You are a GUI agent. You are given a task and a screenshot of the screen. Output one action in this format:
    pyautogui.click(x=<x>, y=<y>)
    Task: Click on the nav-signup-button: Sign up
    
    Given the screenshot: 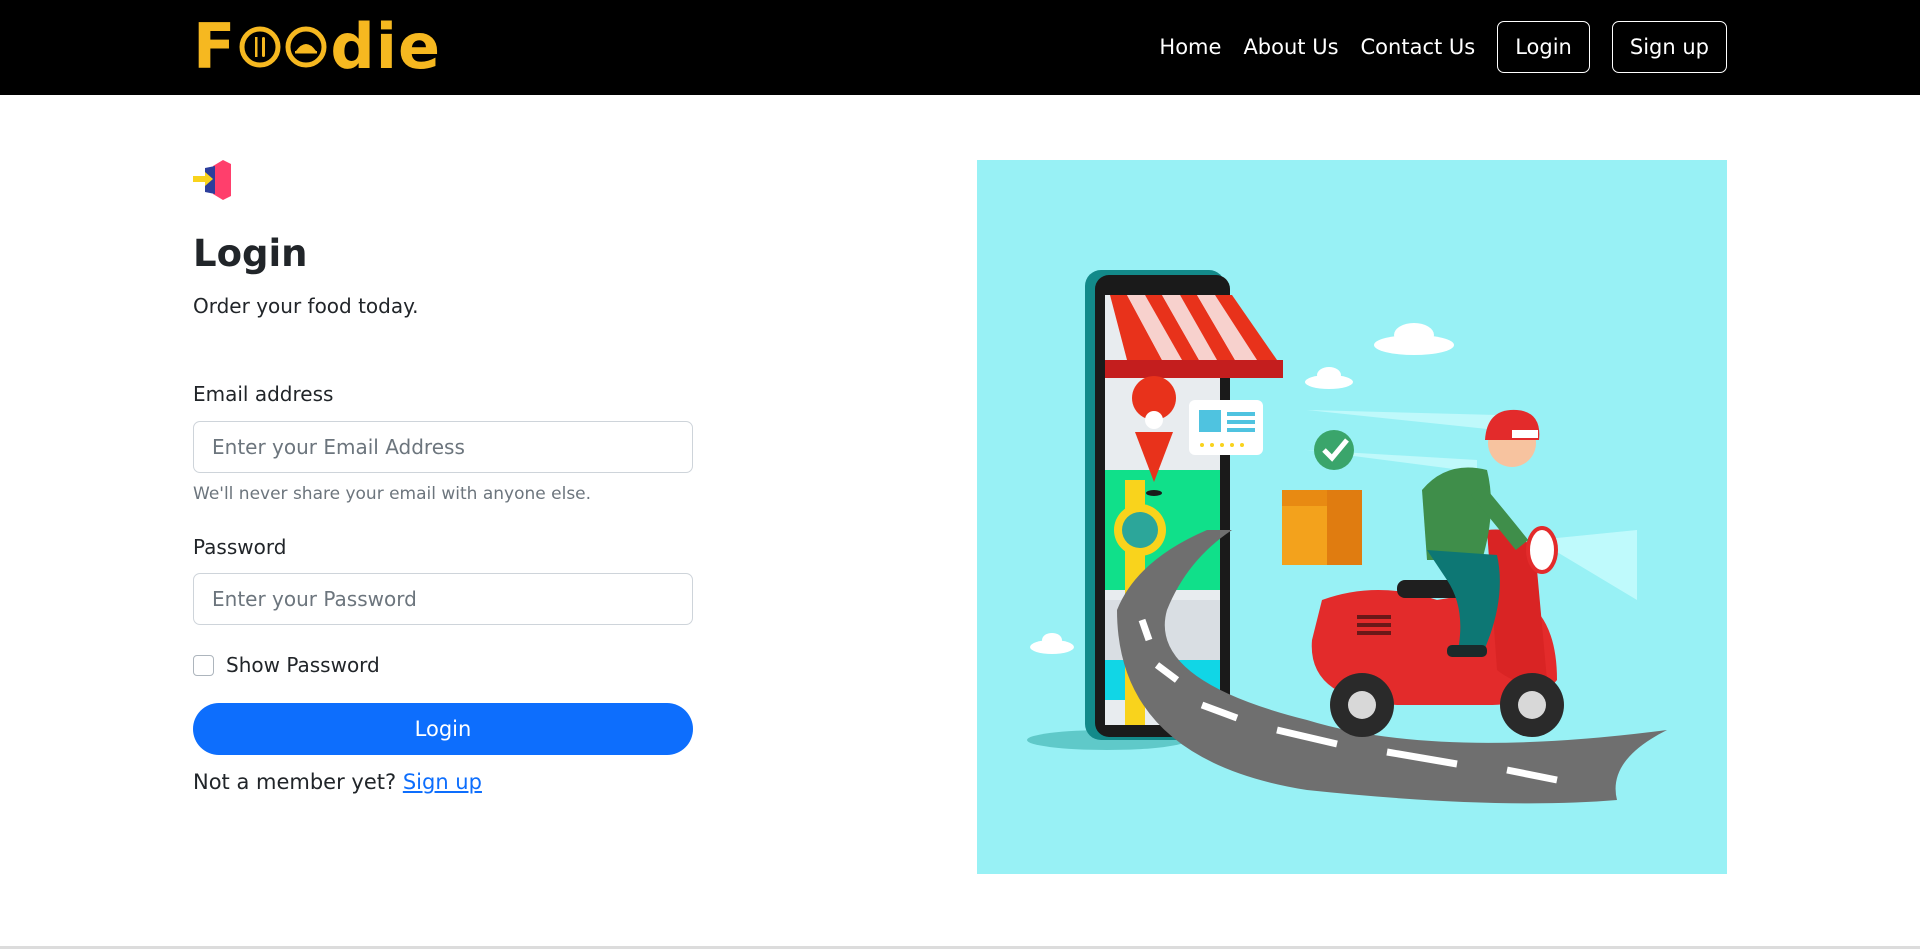 What is the action you would take?
    pyautogui.click(x=1669, y=47)
    